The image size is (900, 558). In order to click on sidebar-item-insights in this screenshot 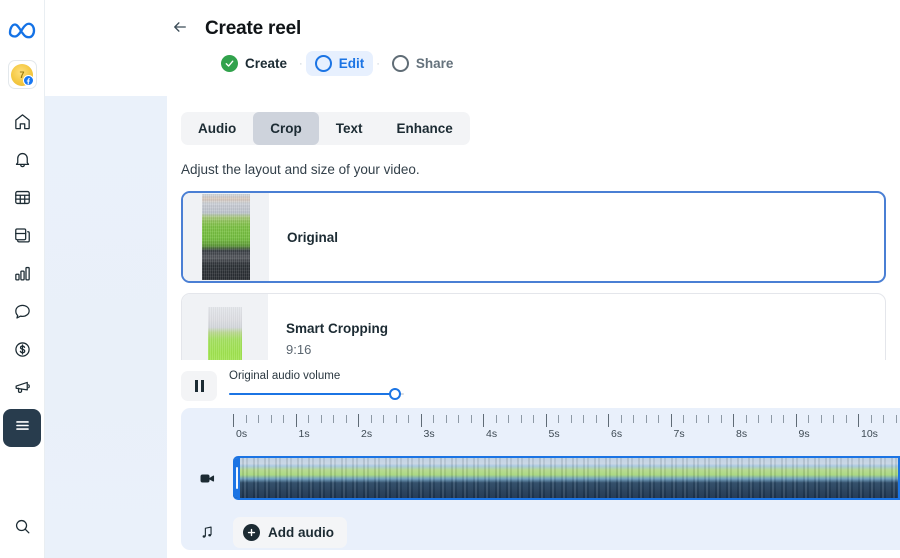, I will do `click(22, 276)`.